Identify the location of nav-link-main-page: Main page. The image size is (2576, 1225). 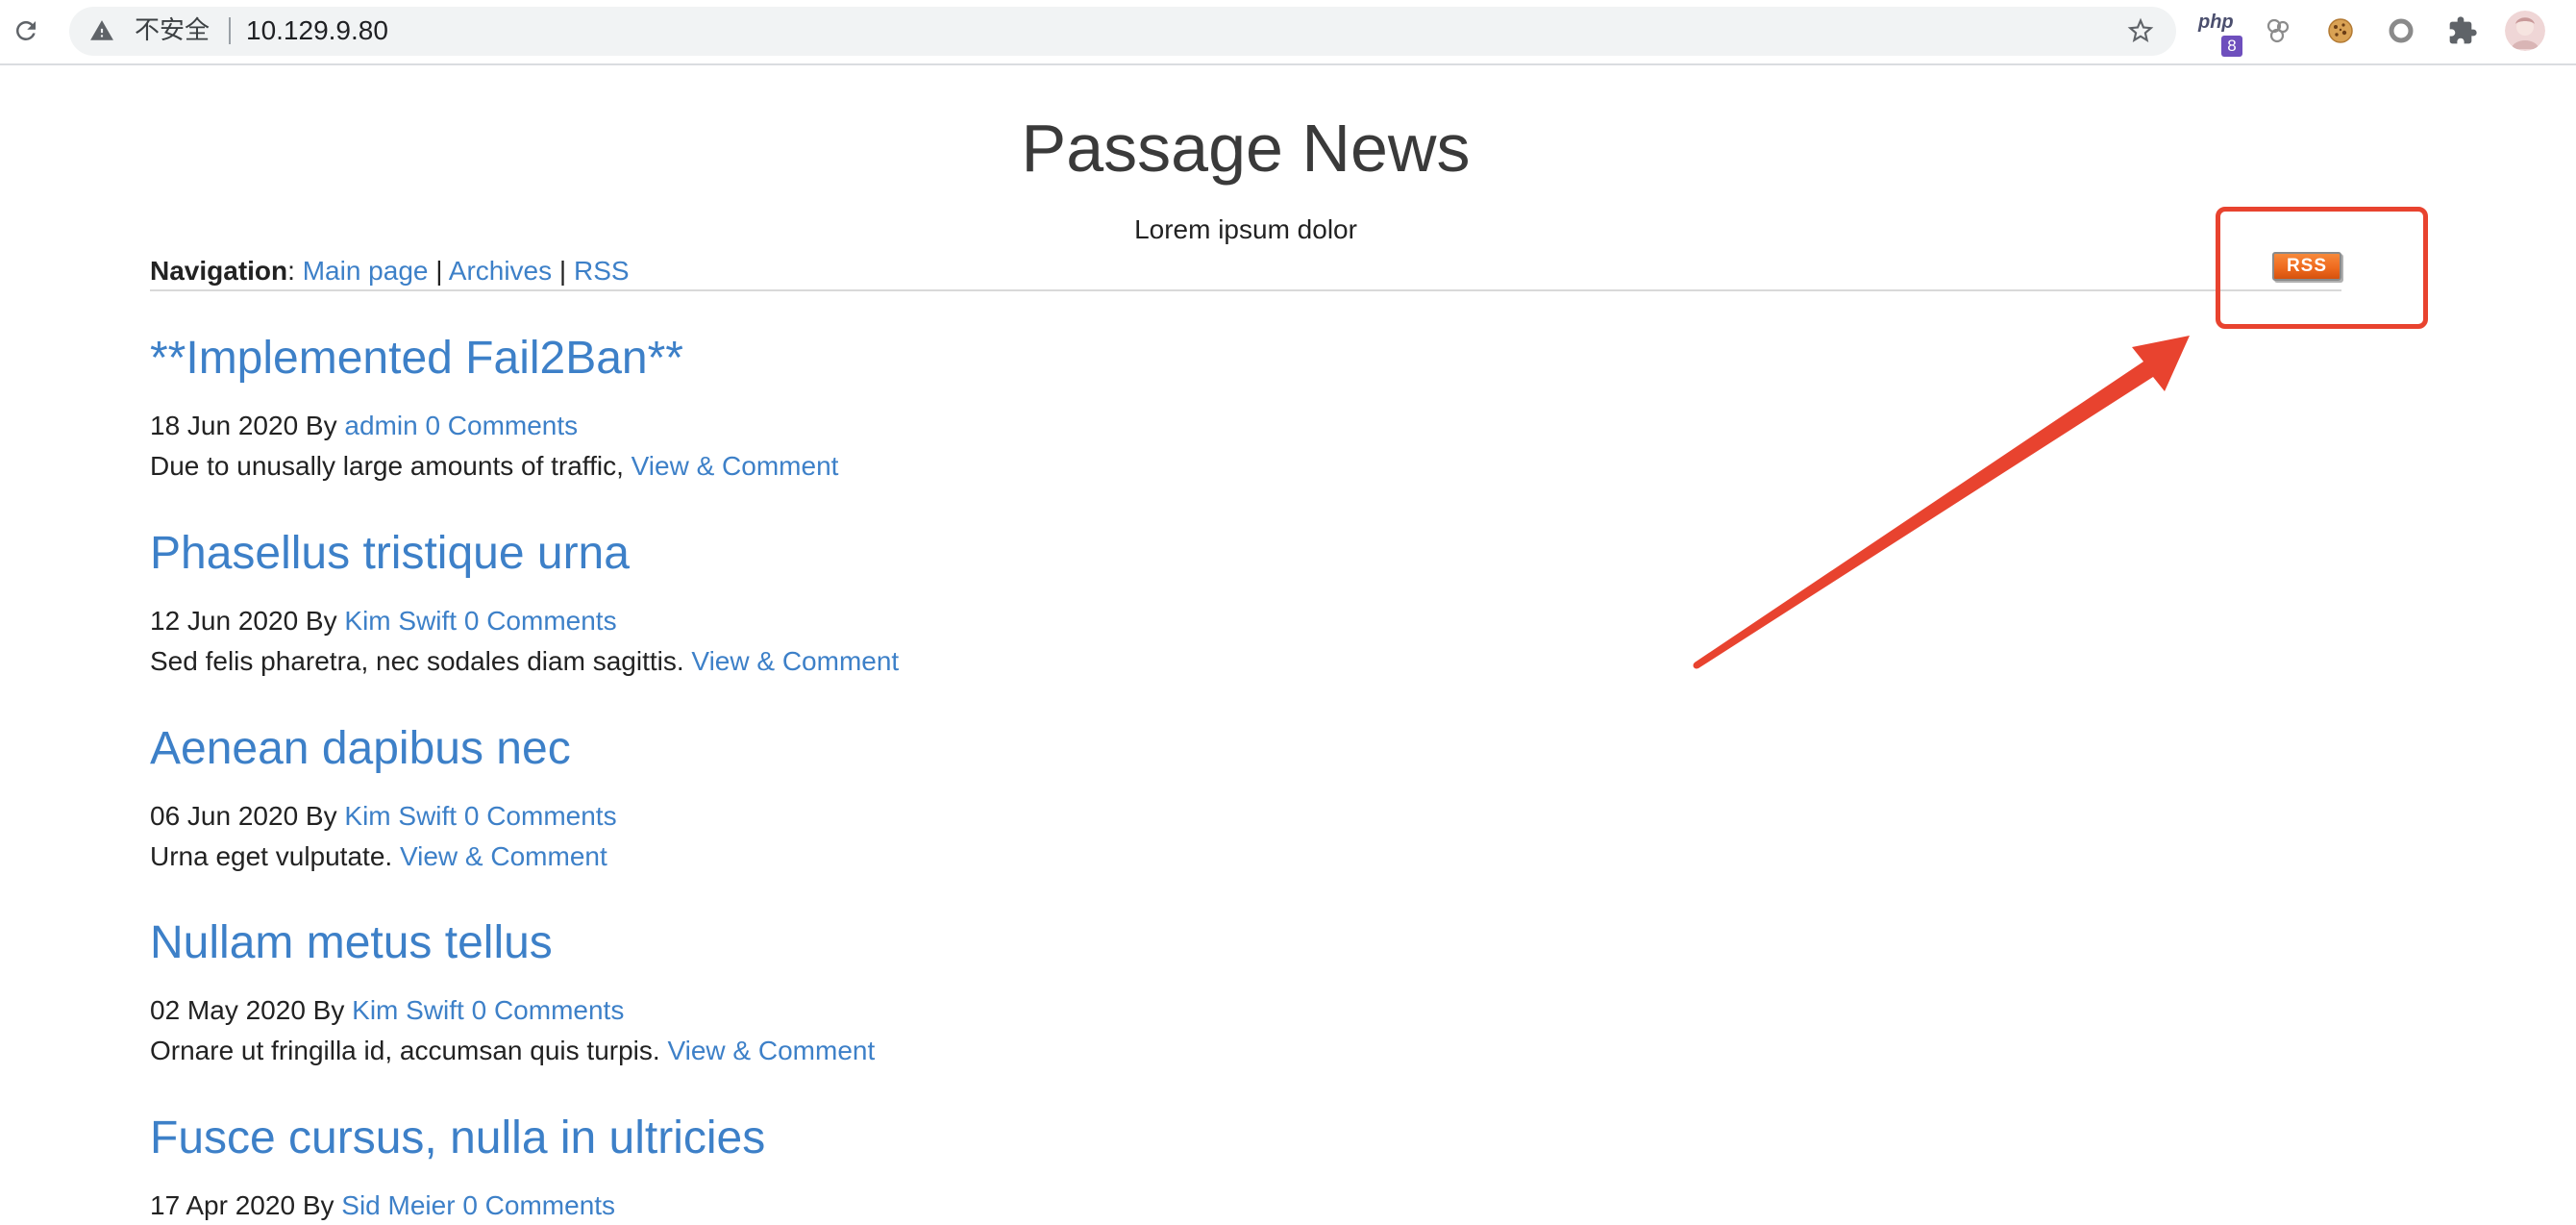
(366, 271).